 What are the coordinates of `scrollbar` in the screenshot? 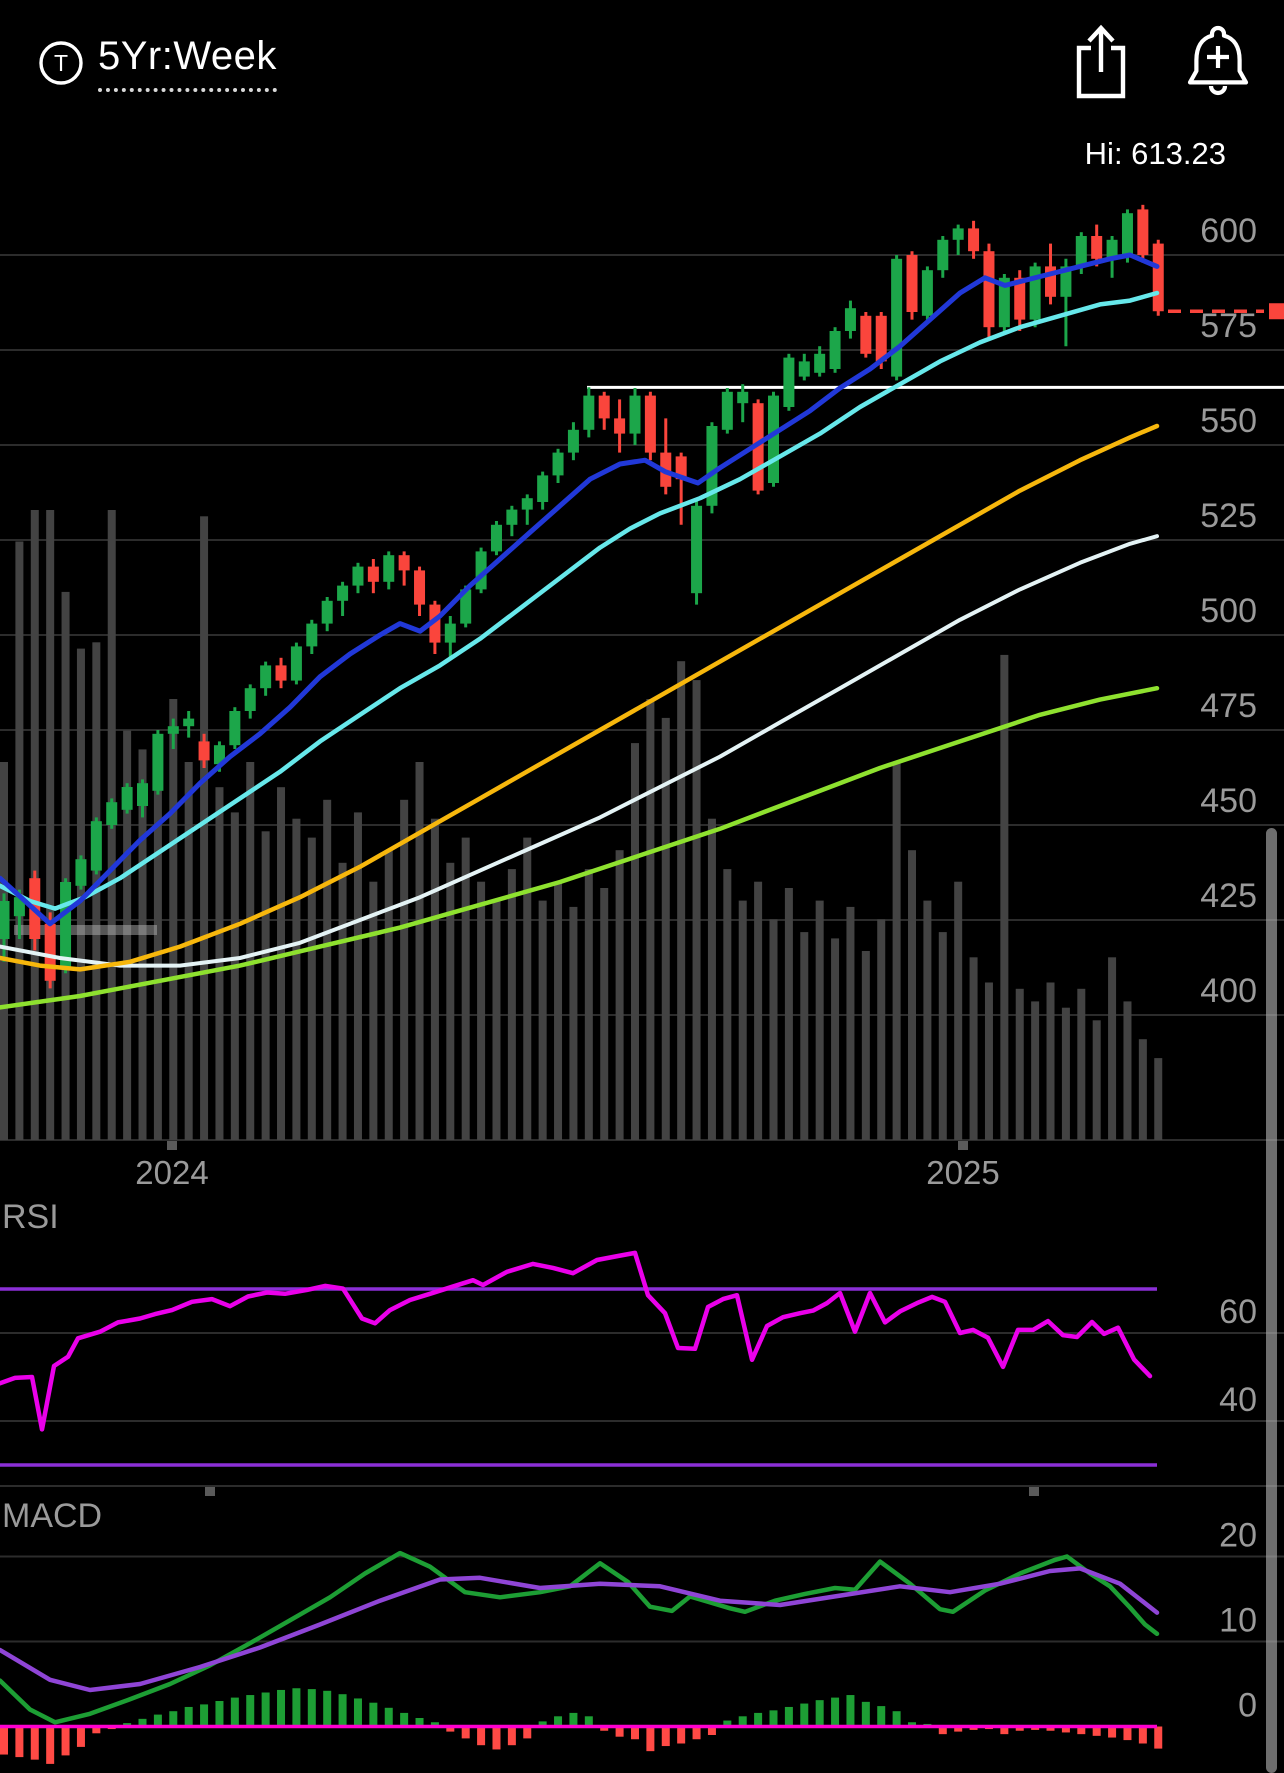 It's located at (1271, 1300).